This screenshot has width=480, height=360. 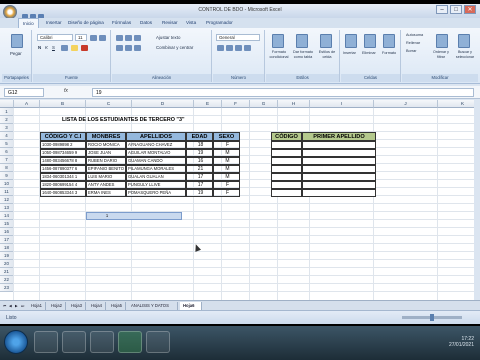 What do you see at coordinates (302, 41) in the screenshot?
I see `table-format-icon` at bounding box center [302, 41].